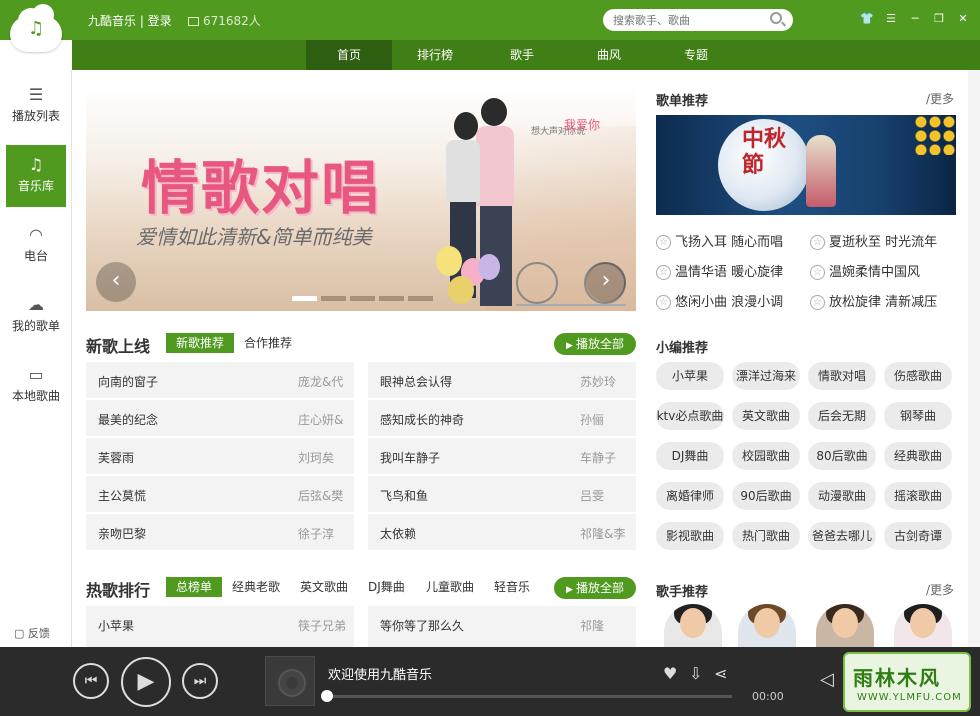  I want to click on song-row: 芙蓉雨 刘珂矣, so click(220, 456).